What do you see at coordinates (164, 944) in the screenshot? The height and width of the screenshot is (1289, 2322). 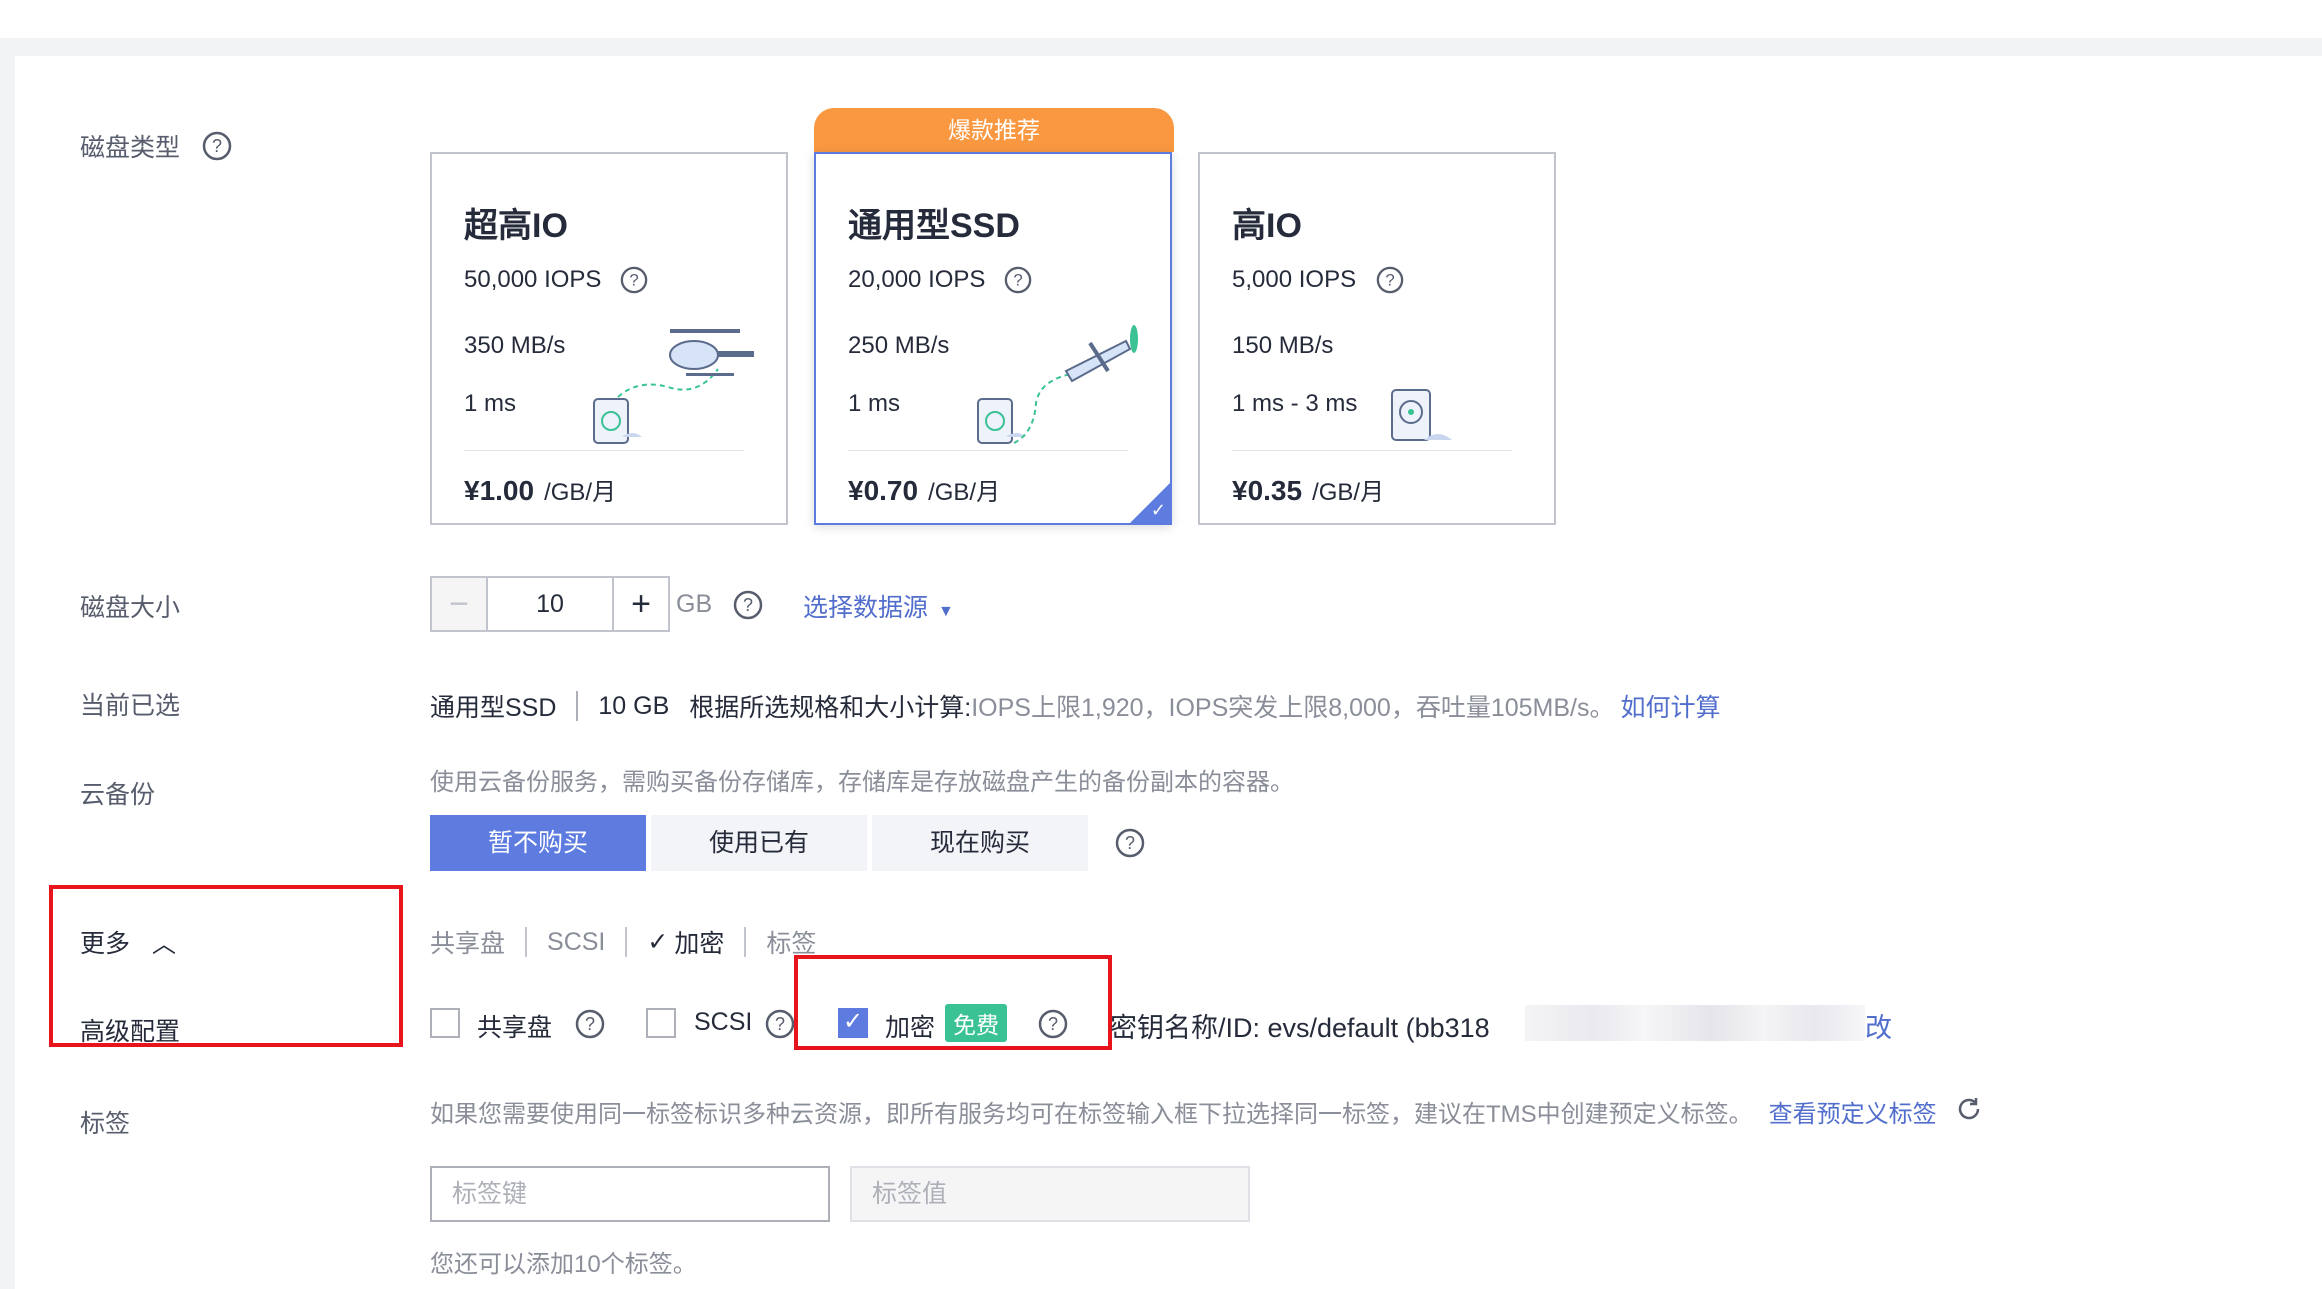 I see `chevron-up-icon: ︿` at bounding box center [164, 944].